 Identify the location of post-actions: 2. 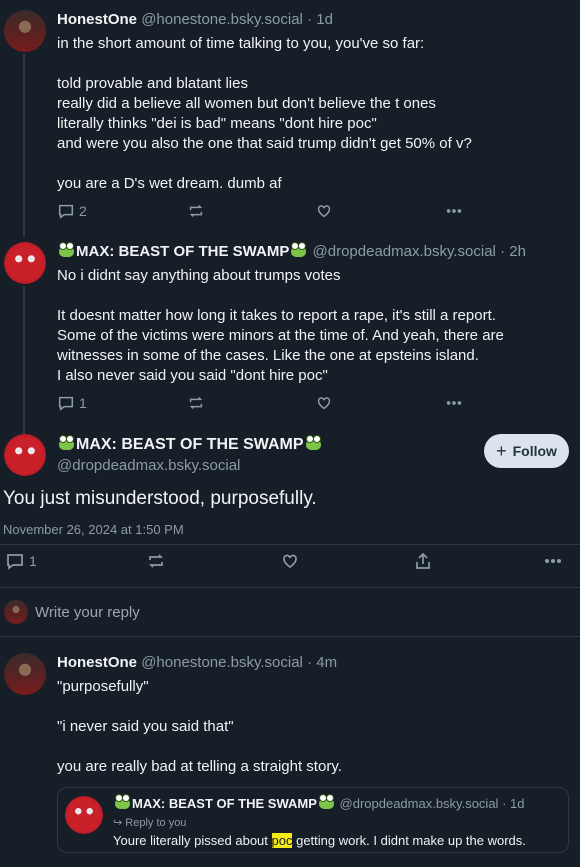
(267, 212).